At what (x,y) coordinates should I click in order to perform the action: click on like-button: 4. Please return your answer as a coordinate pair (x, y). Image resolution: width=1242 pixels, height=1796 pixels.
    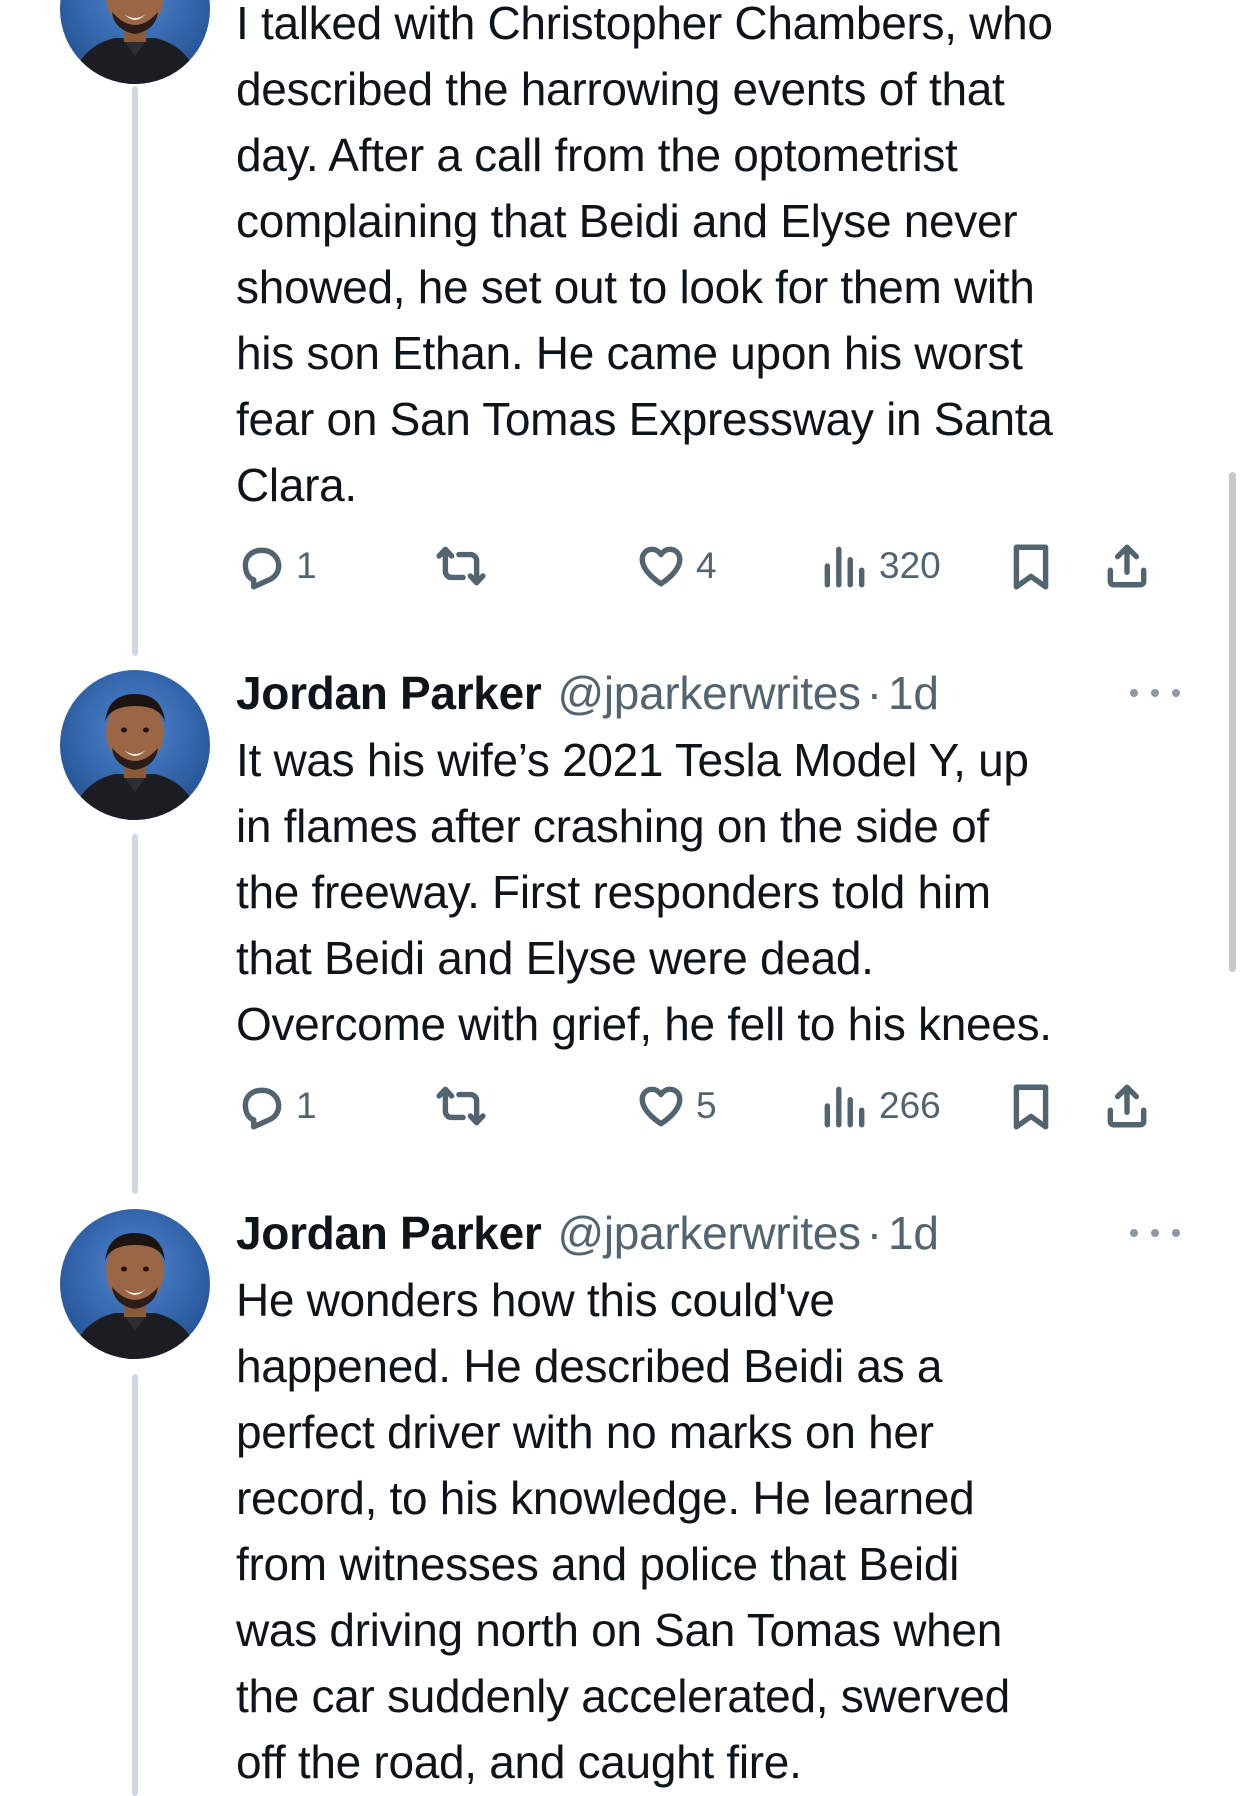
    Looking at the image, I should click on (676, 566).